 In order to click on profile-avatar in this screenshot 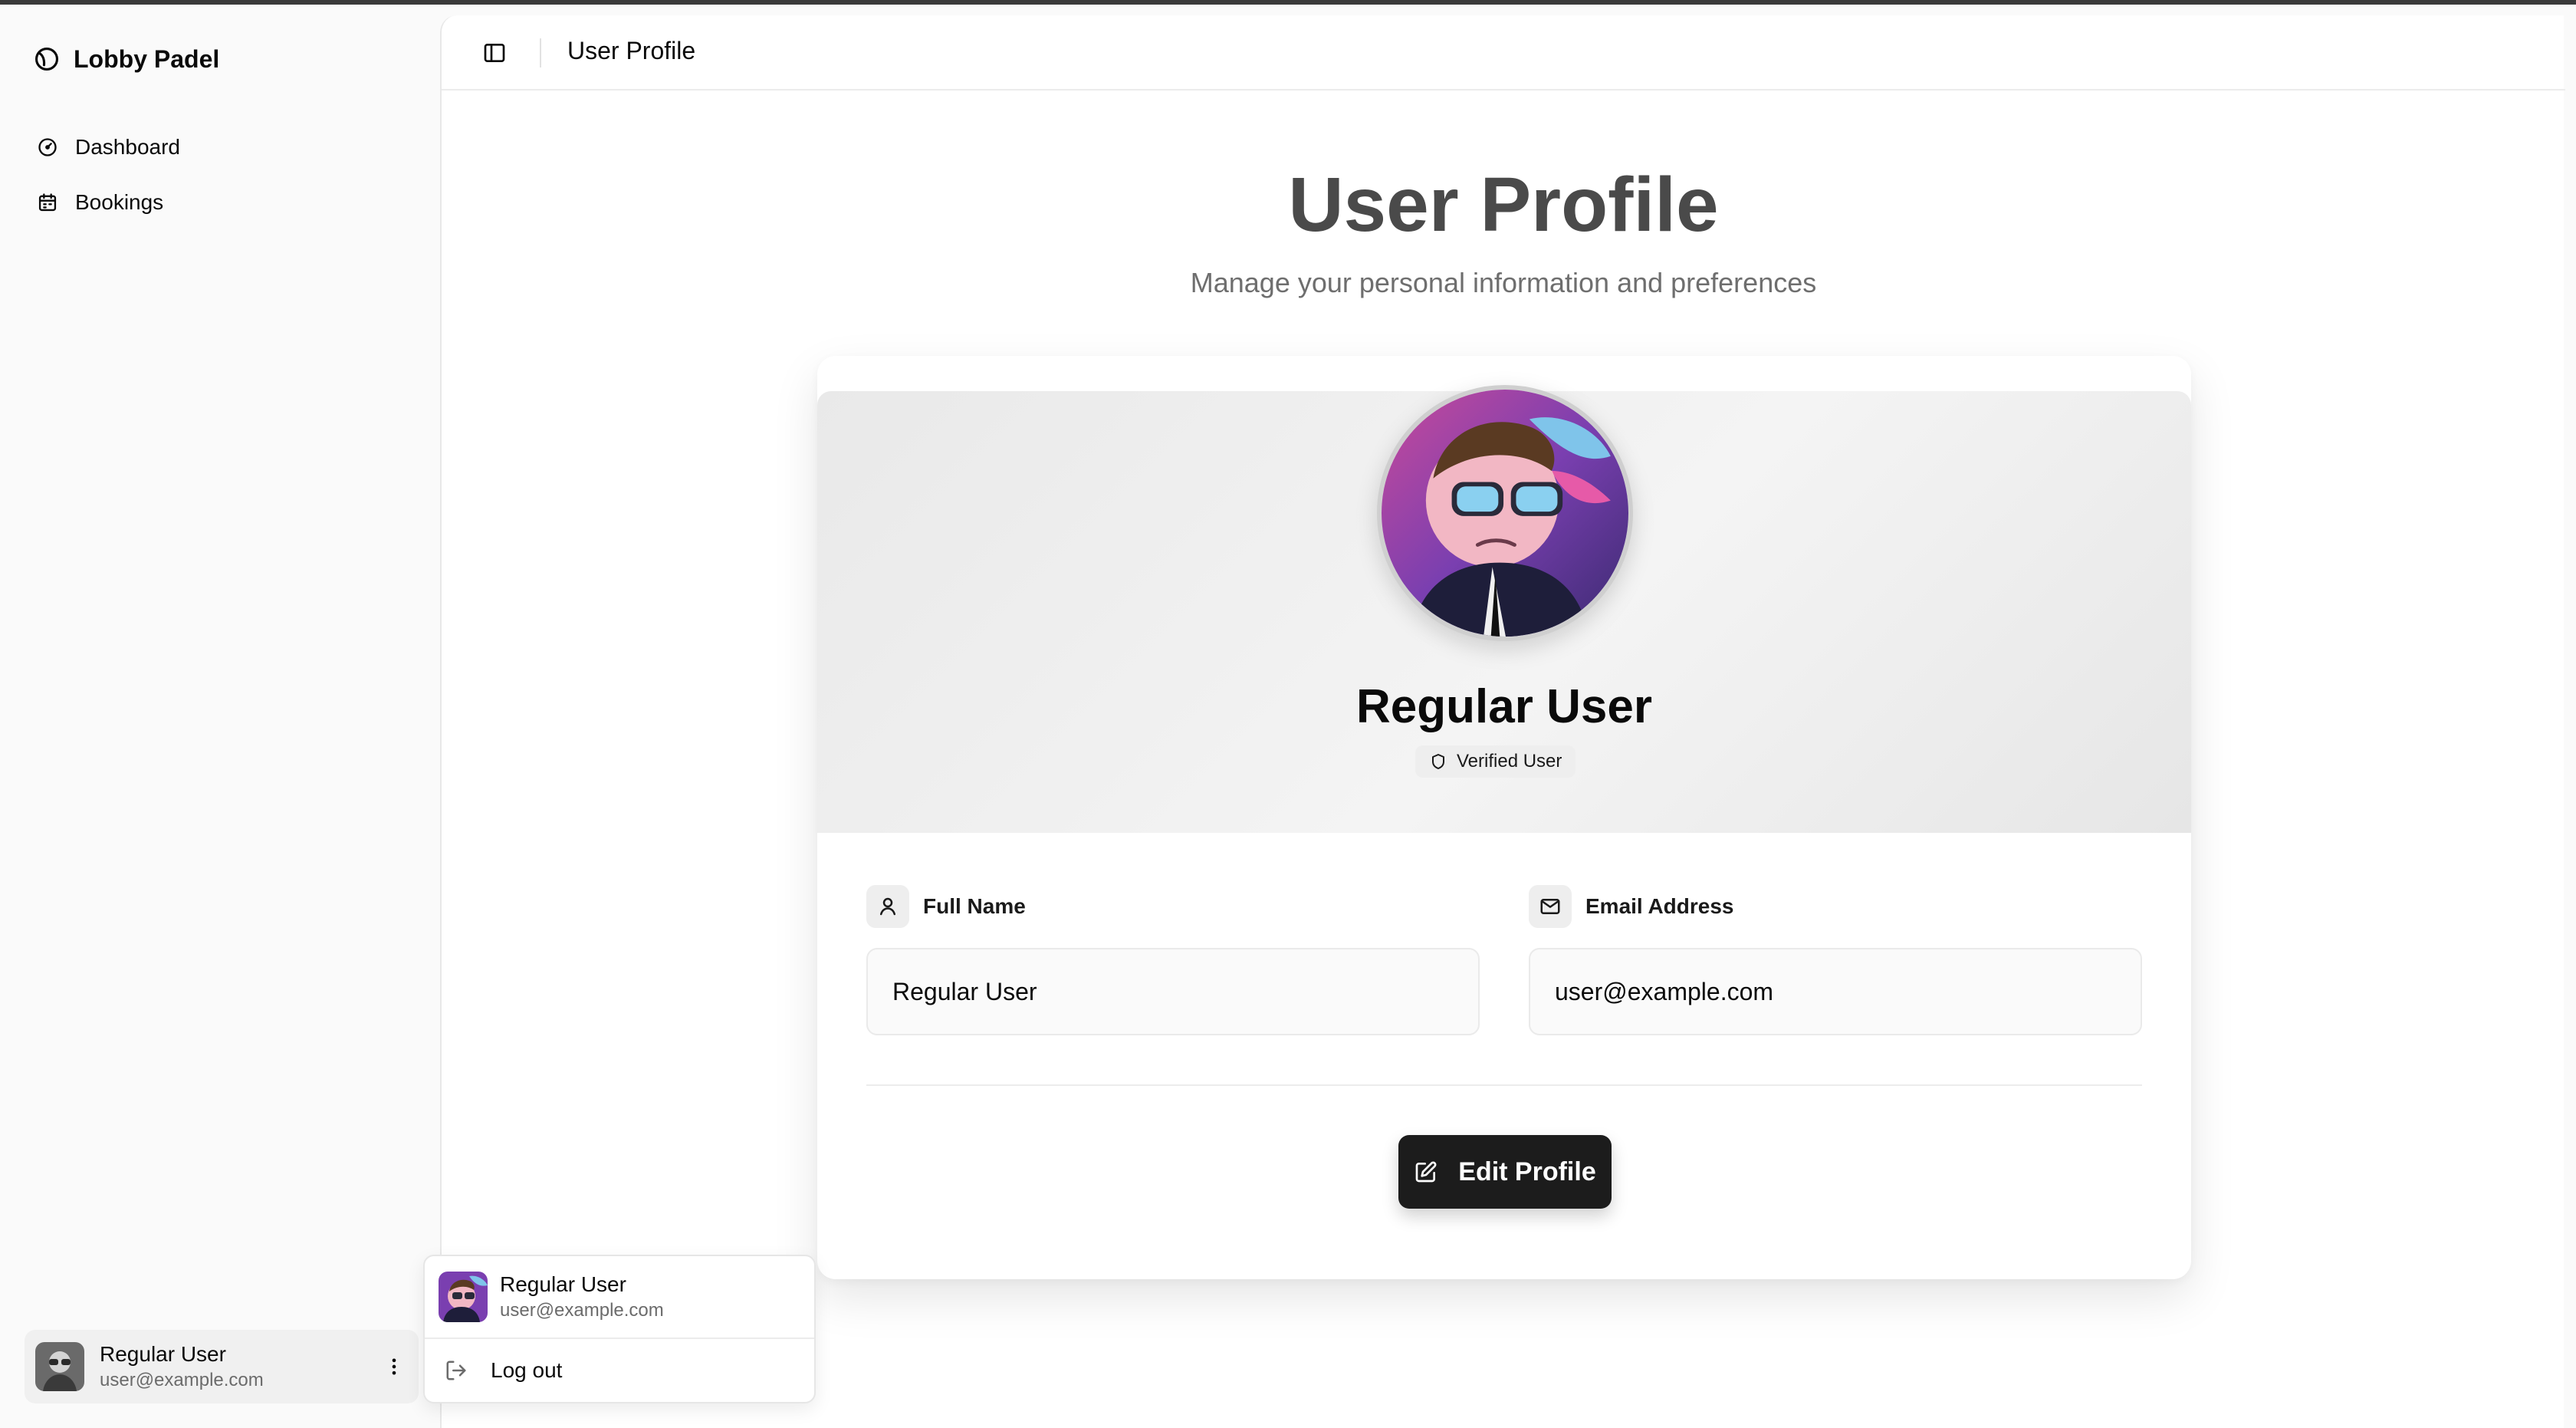, I will do `click(1505, 513)`.